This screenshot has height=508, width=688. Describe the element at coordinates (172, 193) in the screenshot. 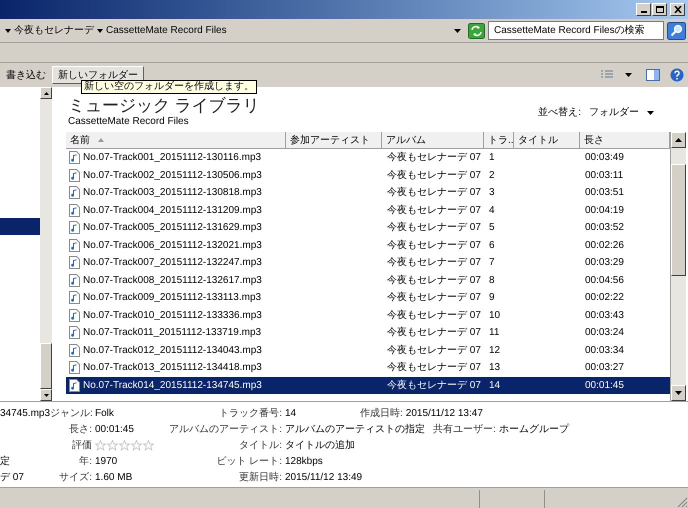

I see `file-name: No.07-Track003_20151112-130818.mp3` at that location.